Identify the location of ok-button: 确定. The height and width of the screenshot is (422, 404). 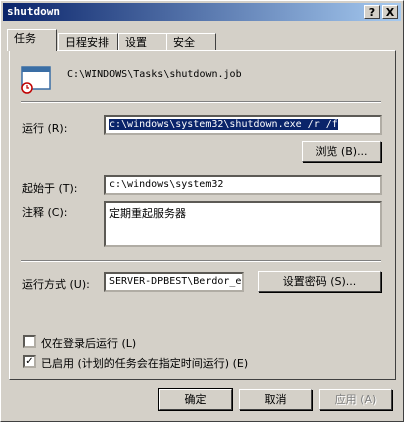
(195, 399).